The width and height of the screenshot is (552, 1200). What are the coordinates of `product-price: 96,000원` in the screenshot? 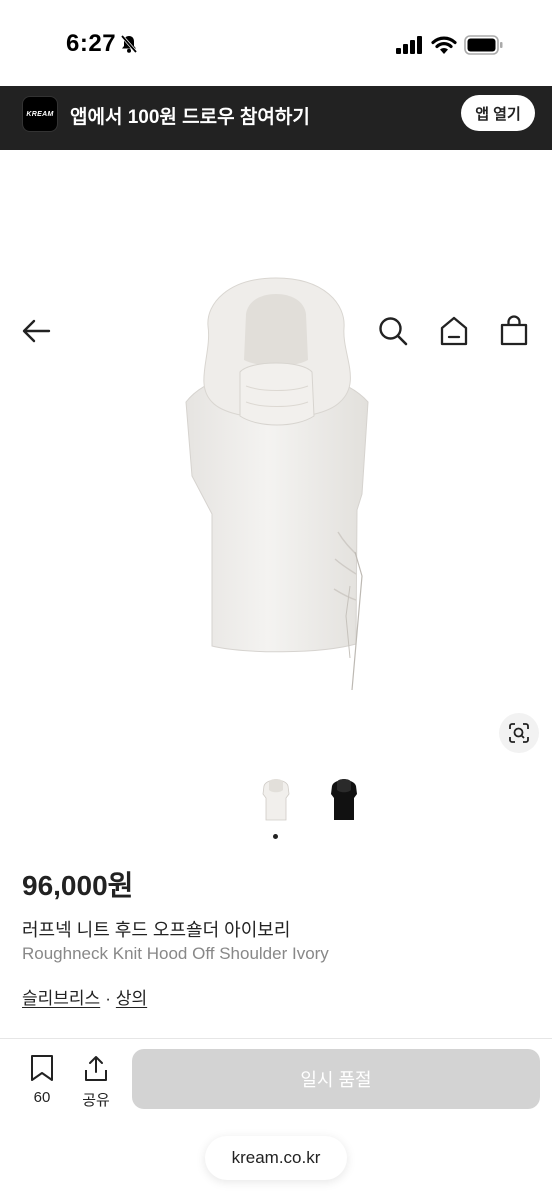 It's located at (78, 885).